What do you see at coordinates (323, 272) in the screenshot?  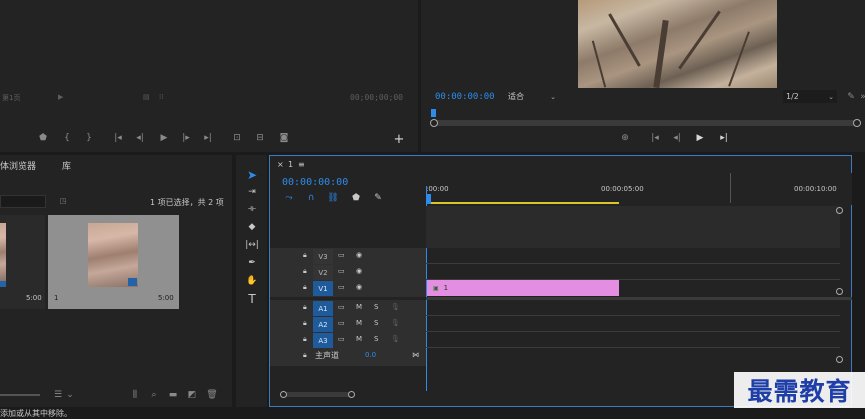 I see `track-target-v2: V2` at bounding box center [323, 272].